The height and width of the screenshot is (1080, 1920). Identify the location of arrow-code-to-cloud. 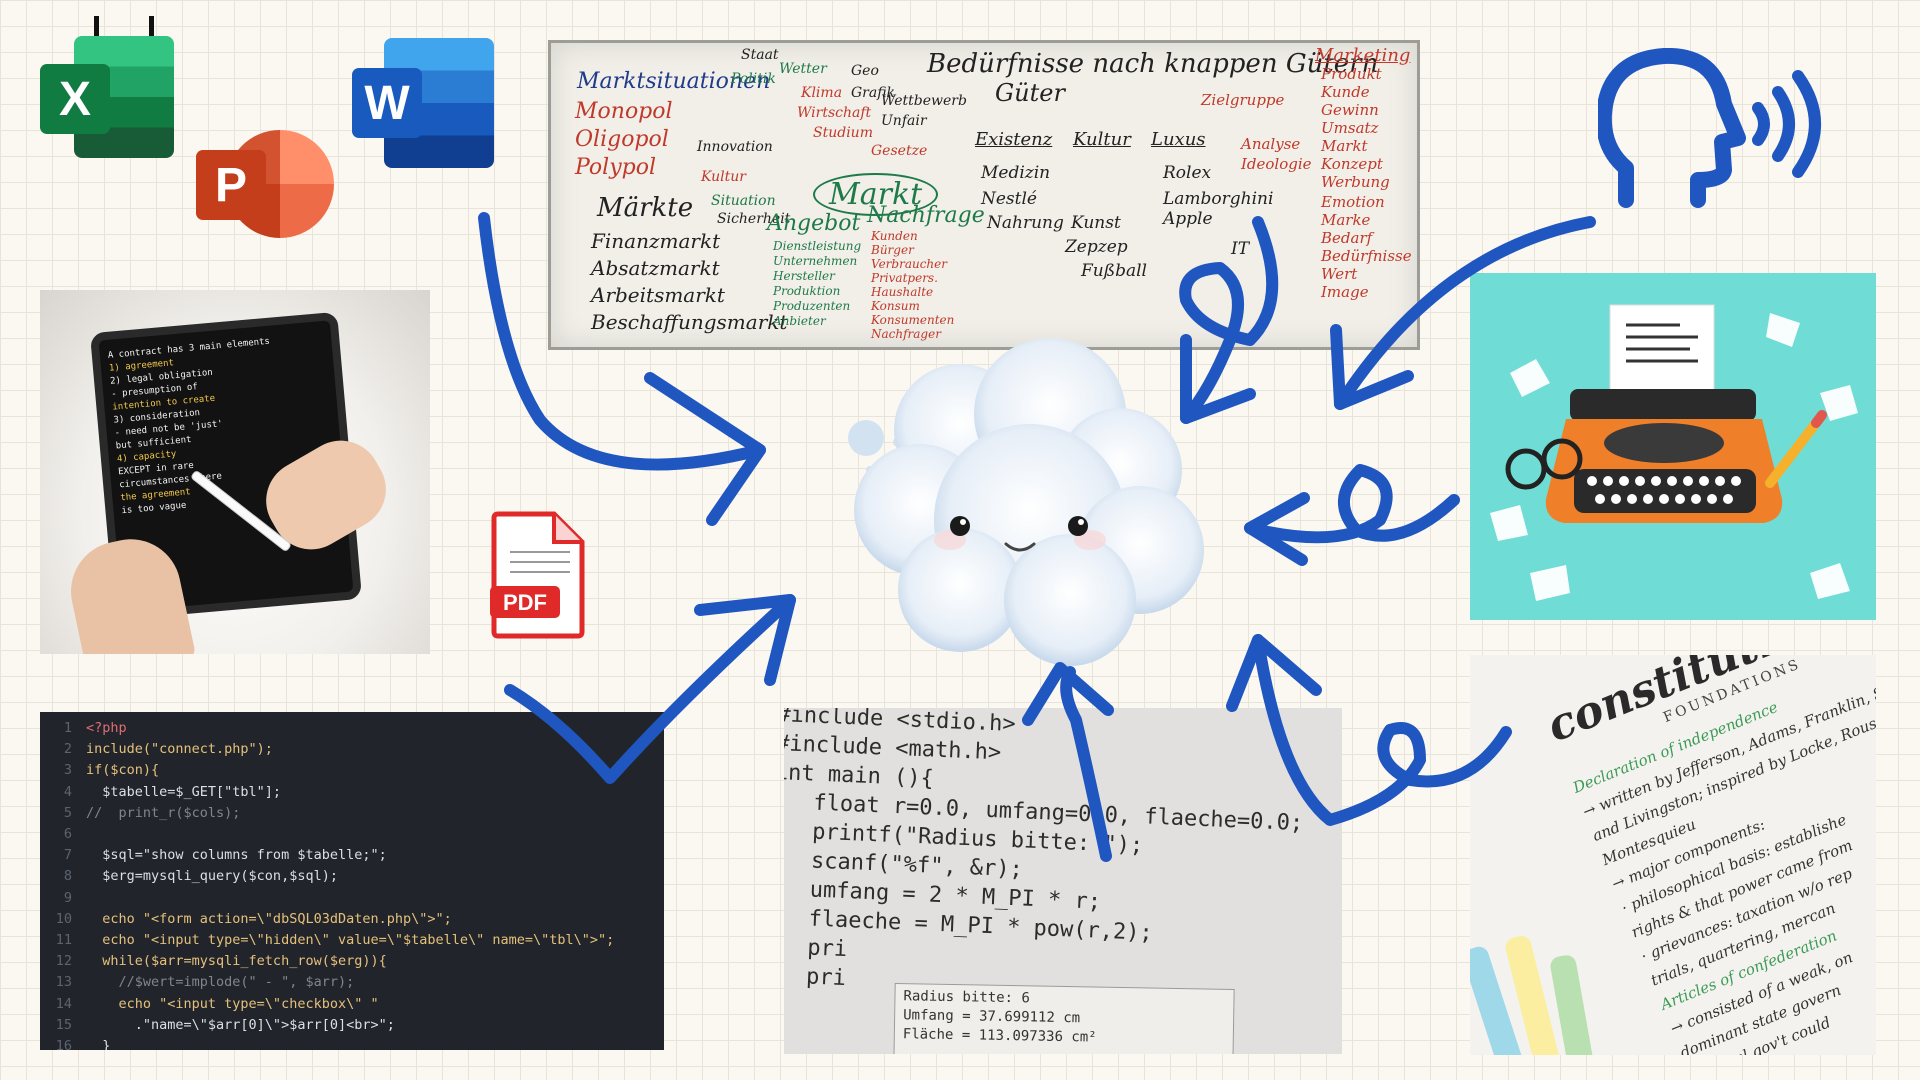
(650, 689).